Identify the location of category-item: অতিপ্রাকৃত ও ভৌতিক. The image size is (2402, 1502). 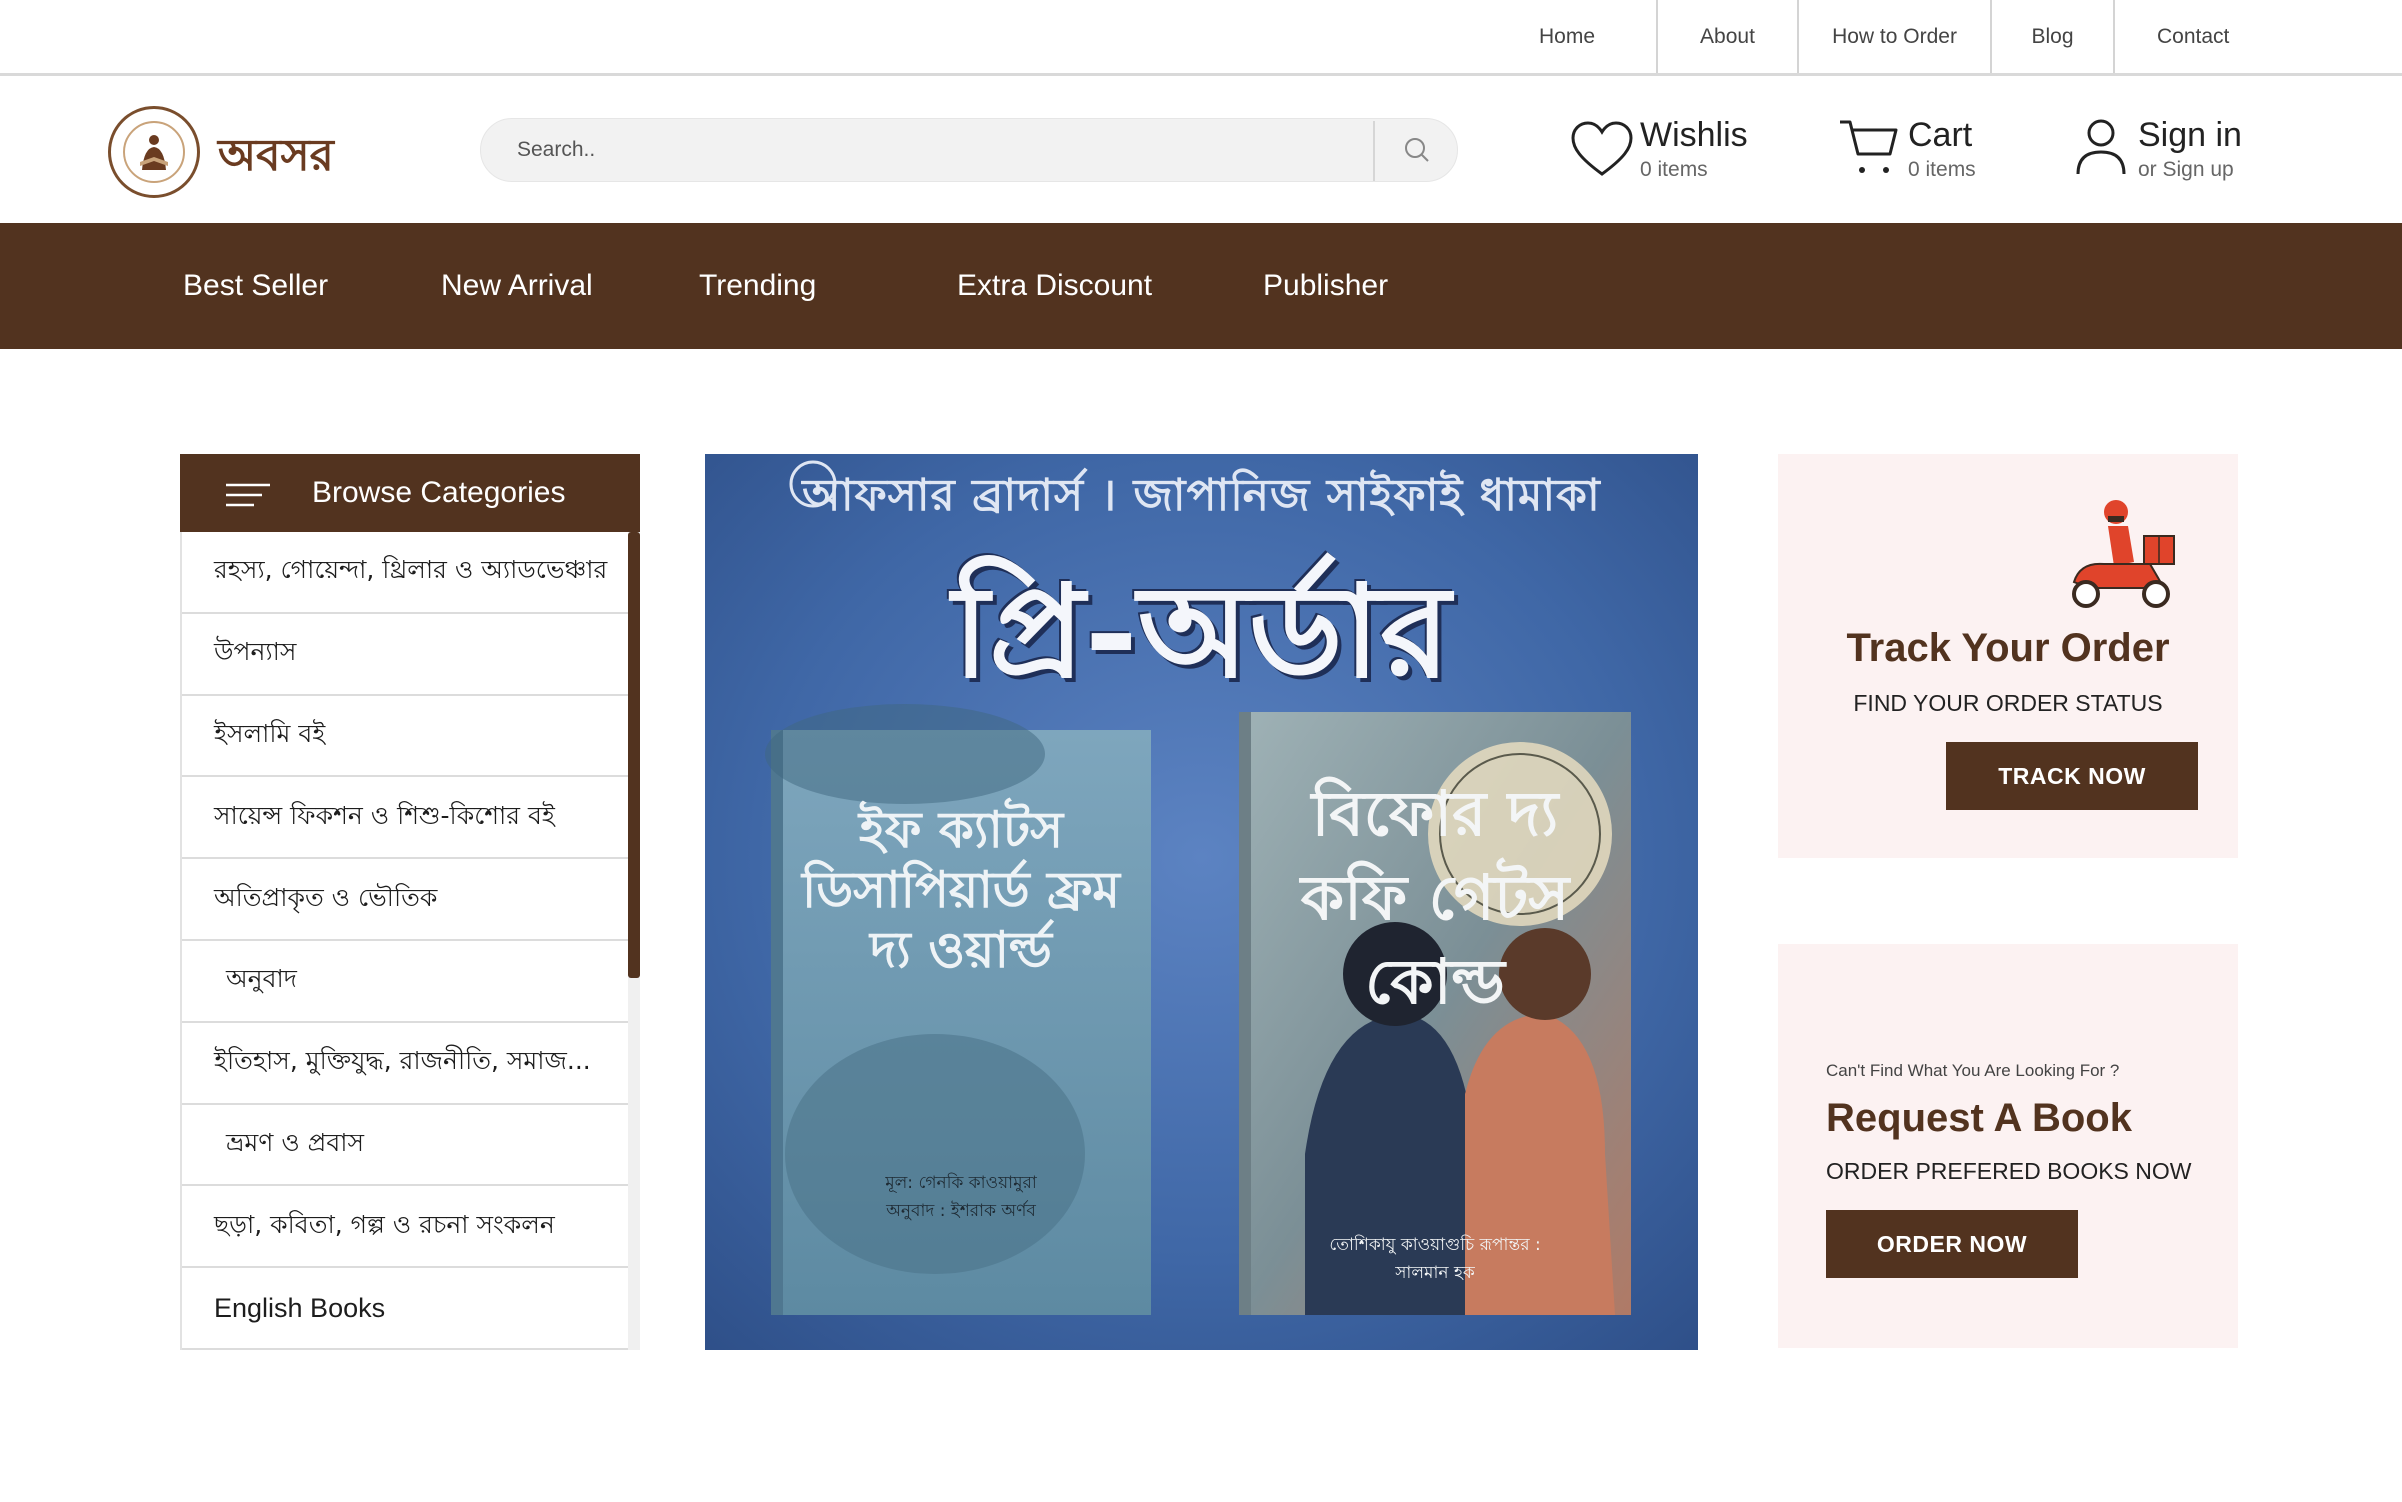
(405, 900).